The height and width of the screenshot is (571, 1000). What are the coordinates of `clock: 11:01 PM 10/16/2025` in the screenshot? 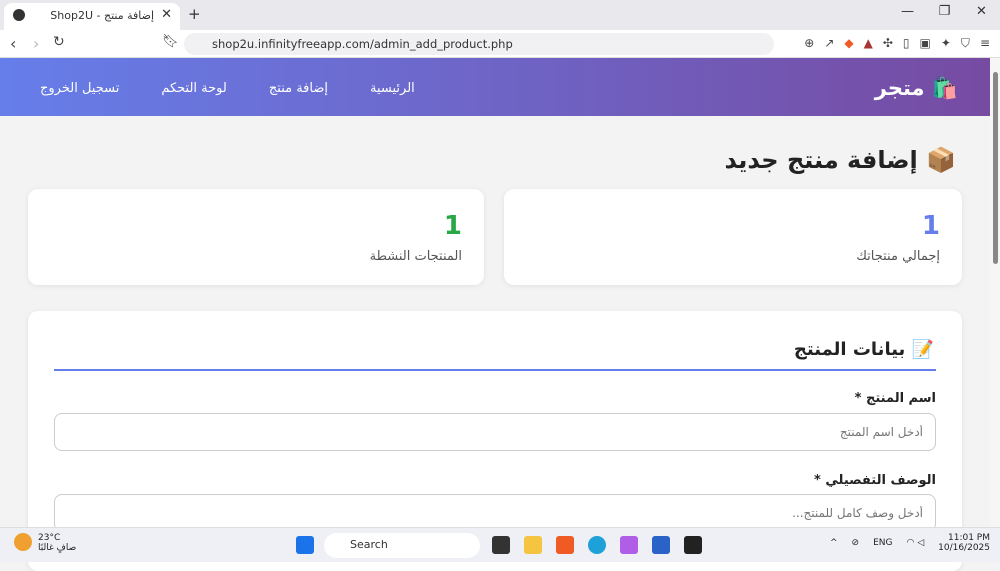 It's located at (964, 543).